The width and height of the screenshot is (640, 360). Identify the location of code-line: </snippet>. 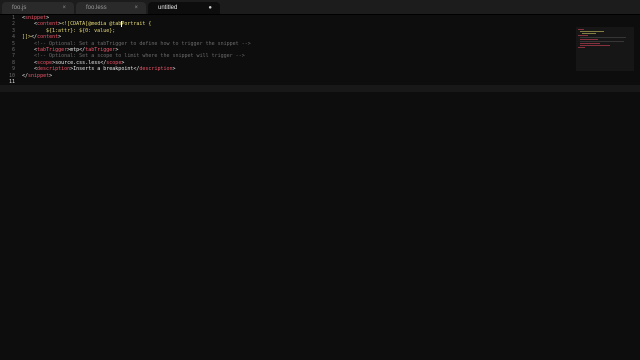
(37, 75).